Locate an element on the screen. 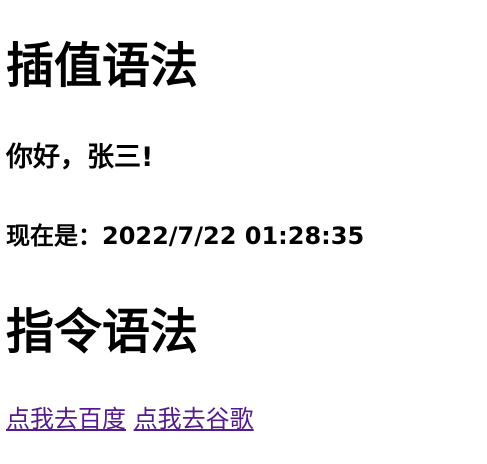 The height and width of the screenshot is (464, 487). greeting-text: 你好，张三! is located at coordinates (80, 157).